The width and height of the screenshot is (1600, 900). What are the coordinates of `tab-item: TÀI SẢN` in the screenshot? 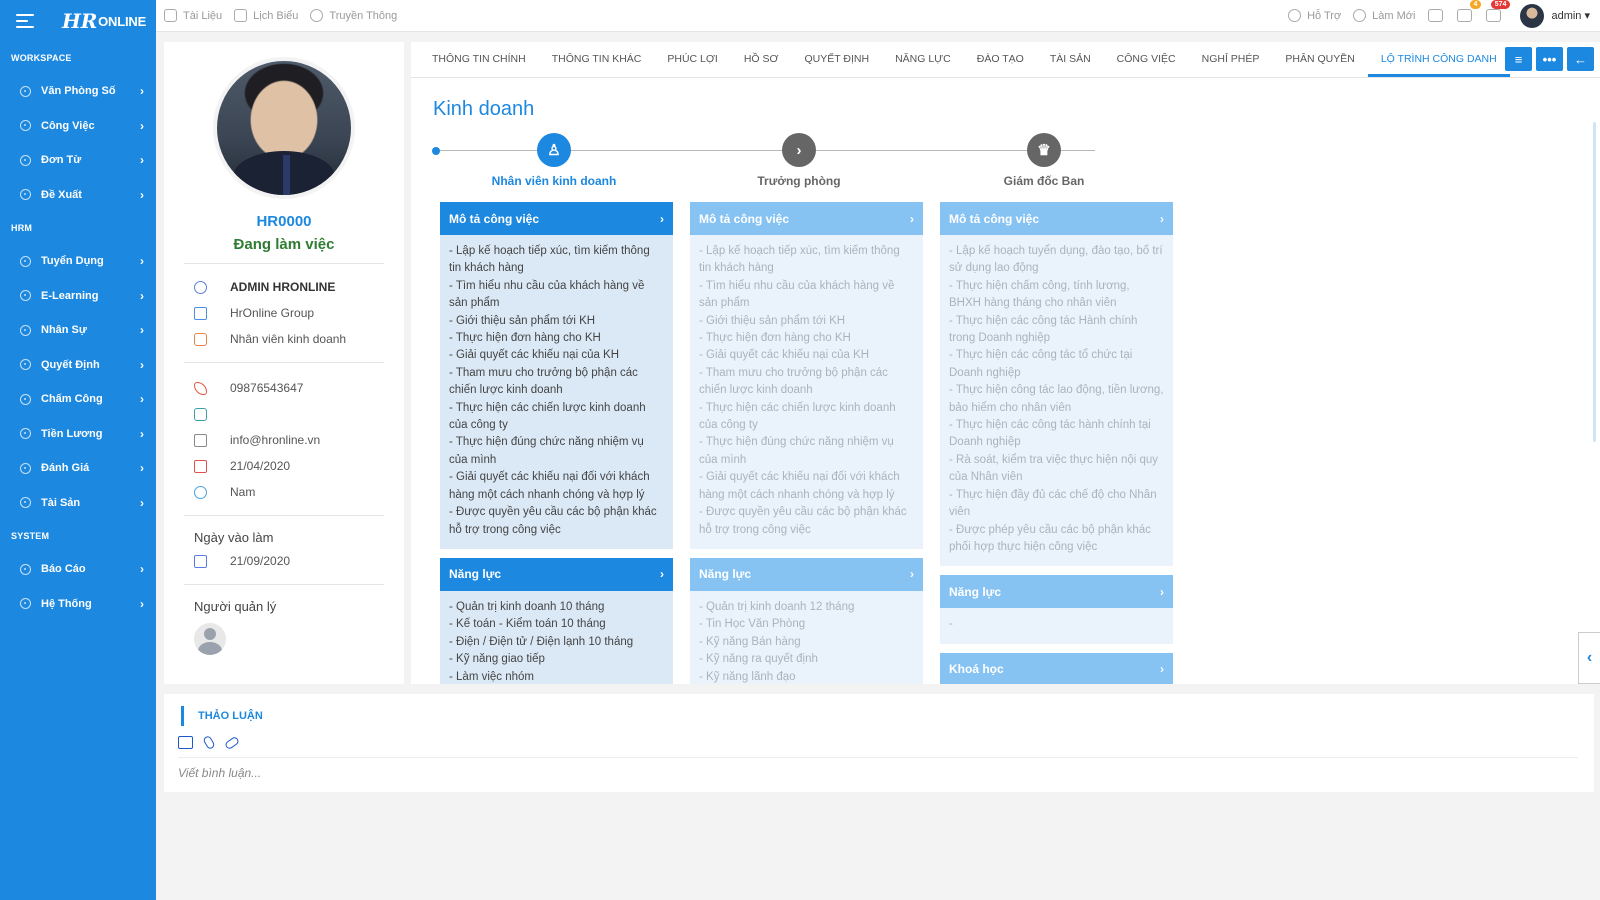 It's located at (1070, 65).